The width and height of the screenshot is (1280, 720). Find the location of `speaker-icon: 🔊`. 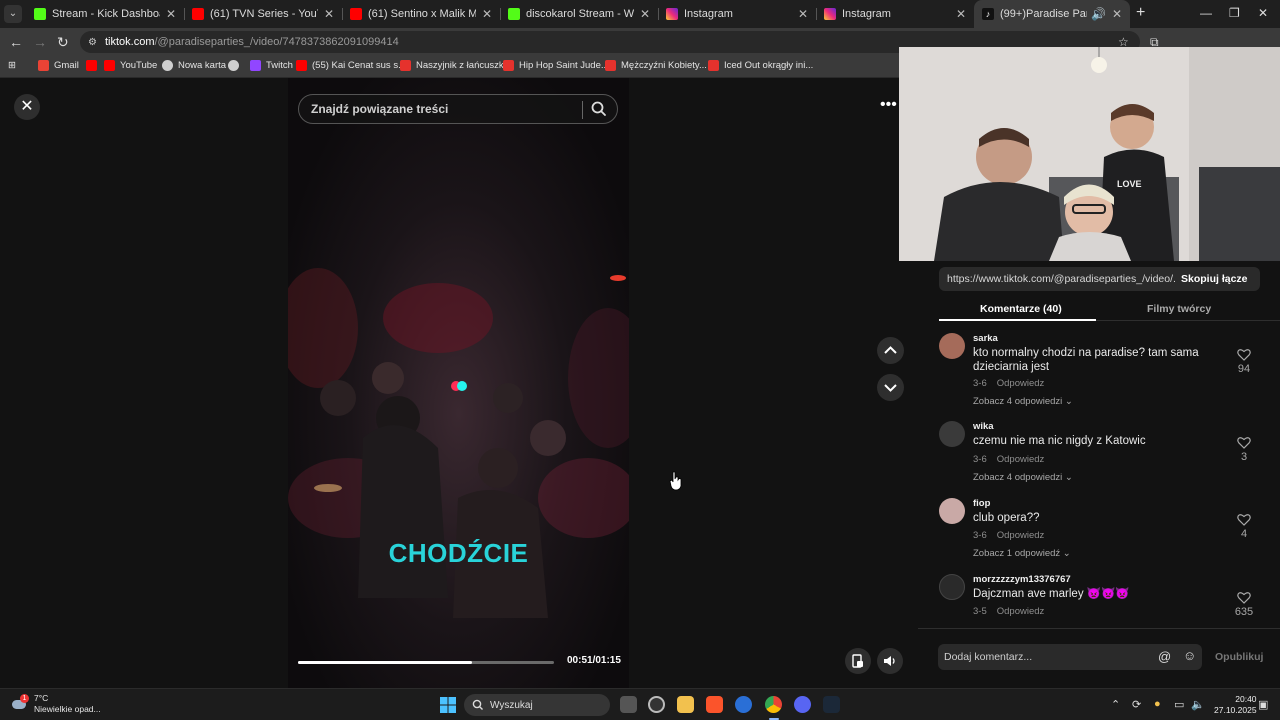

speaker-icon: 🔊 is located at coordinates (1098, 14).